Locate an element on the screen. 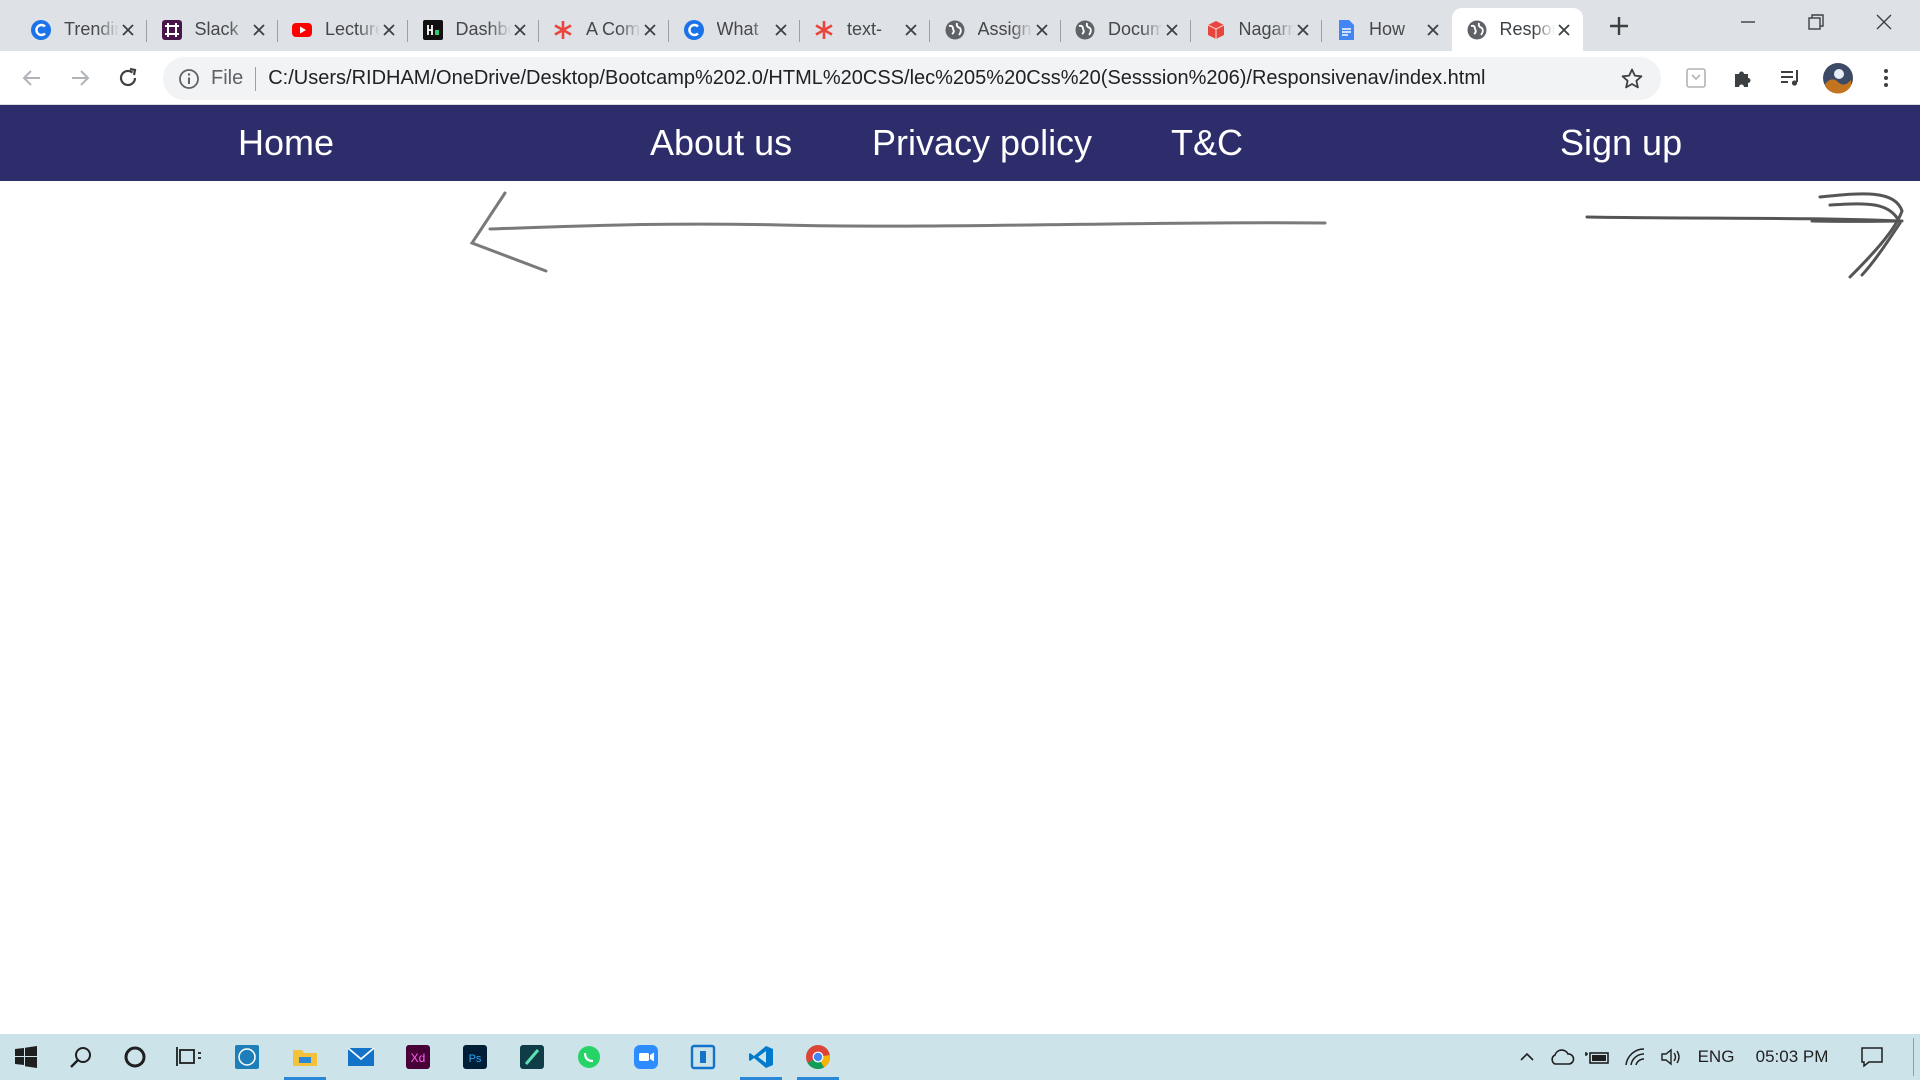 This screenshot has height=1080, width=1920. restore-icon is located at coordinates (1816, 22).